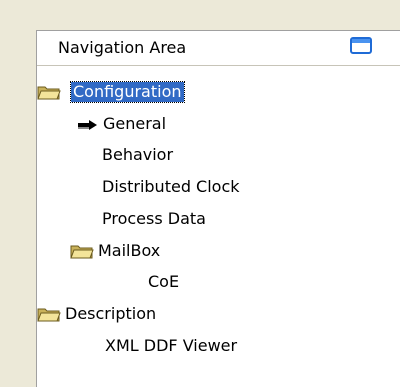 The width and height of the screenshot is (400, 387). Describe the element at coordinates (138, 154) in the screenshot. I see `tree-item-label: Behavior` at that location.